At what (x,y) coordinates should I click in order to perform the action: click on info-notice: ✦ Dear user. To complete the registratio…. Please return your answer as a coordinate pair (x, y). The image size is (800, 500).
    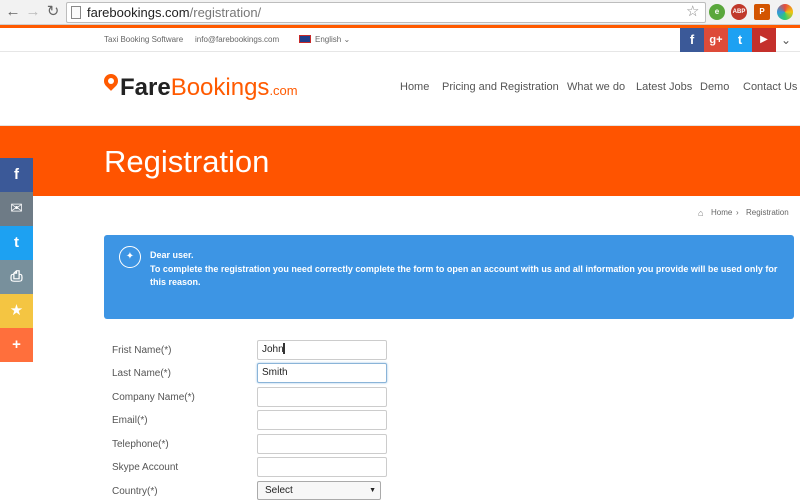
    Looking at the image, I should click on (449, 277).